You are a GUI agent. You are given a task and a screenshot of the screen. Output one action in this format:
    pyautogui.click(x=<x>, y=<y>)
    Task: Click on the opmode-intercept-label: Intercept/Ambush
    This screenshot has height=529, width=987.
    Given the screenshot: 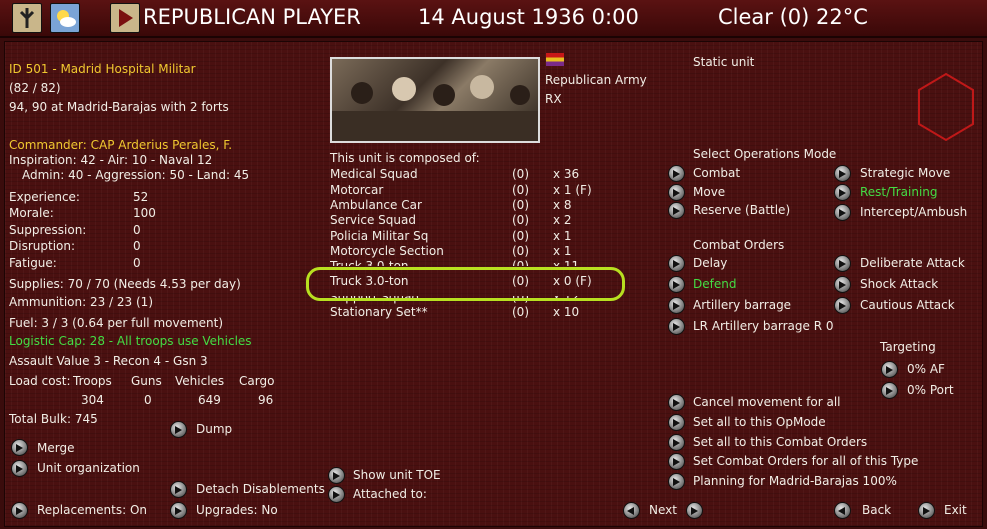 What is the action you would take?
    pyautogui.click(x=913, y=212)
    